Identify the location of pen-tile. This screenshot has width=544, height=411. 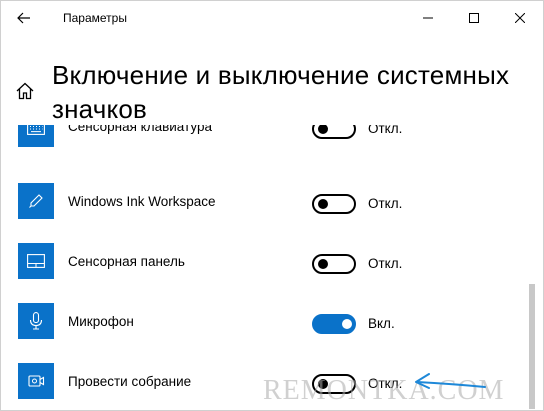
(36, 201).